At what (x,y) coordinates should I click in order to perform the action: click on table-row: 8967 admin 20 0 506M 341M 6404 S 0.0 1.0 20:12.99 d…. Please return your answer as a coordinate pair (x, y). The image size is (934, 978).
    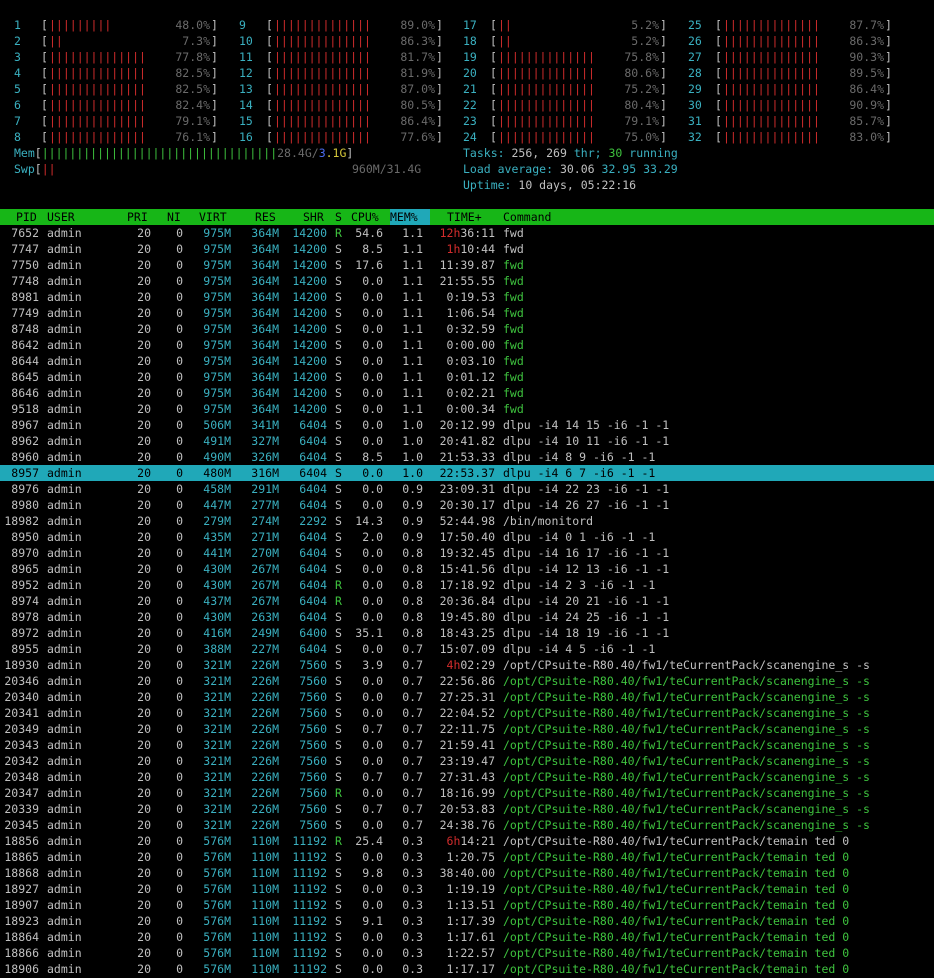
    Looking at the image, I should click on (467, 425).